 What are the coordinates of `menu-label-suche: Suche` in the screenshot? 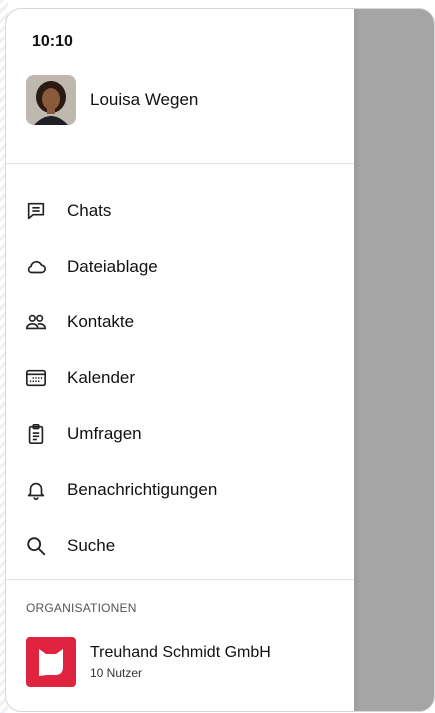 It's located at (91, 545).